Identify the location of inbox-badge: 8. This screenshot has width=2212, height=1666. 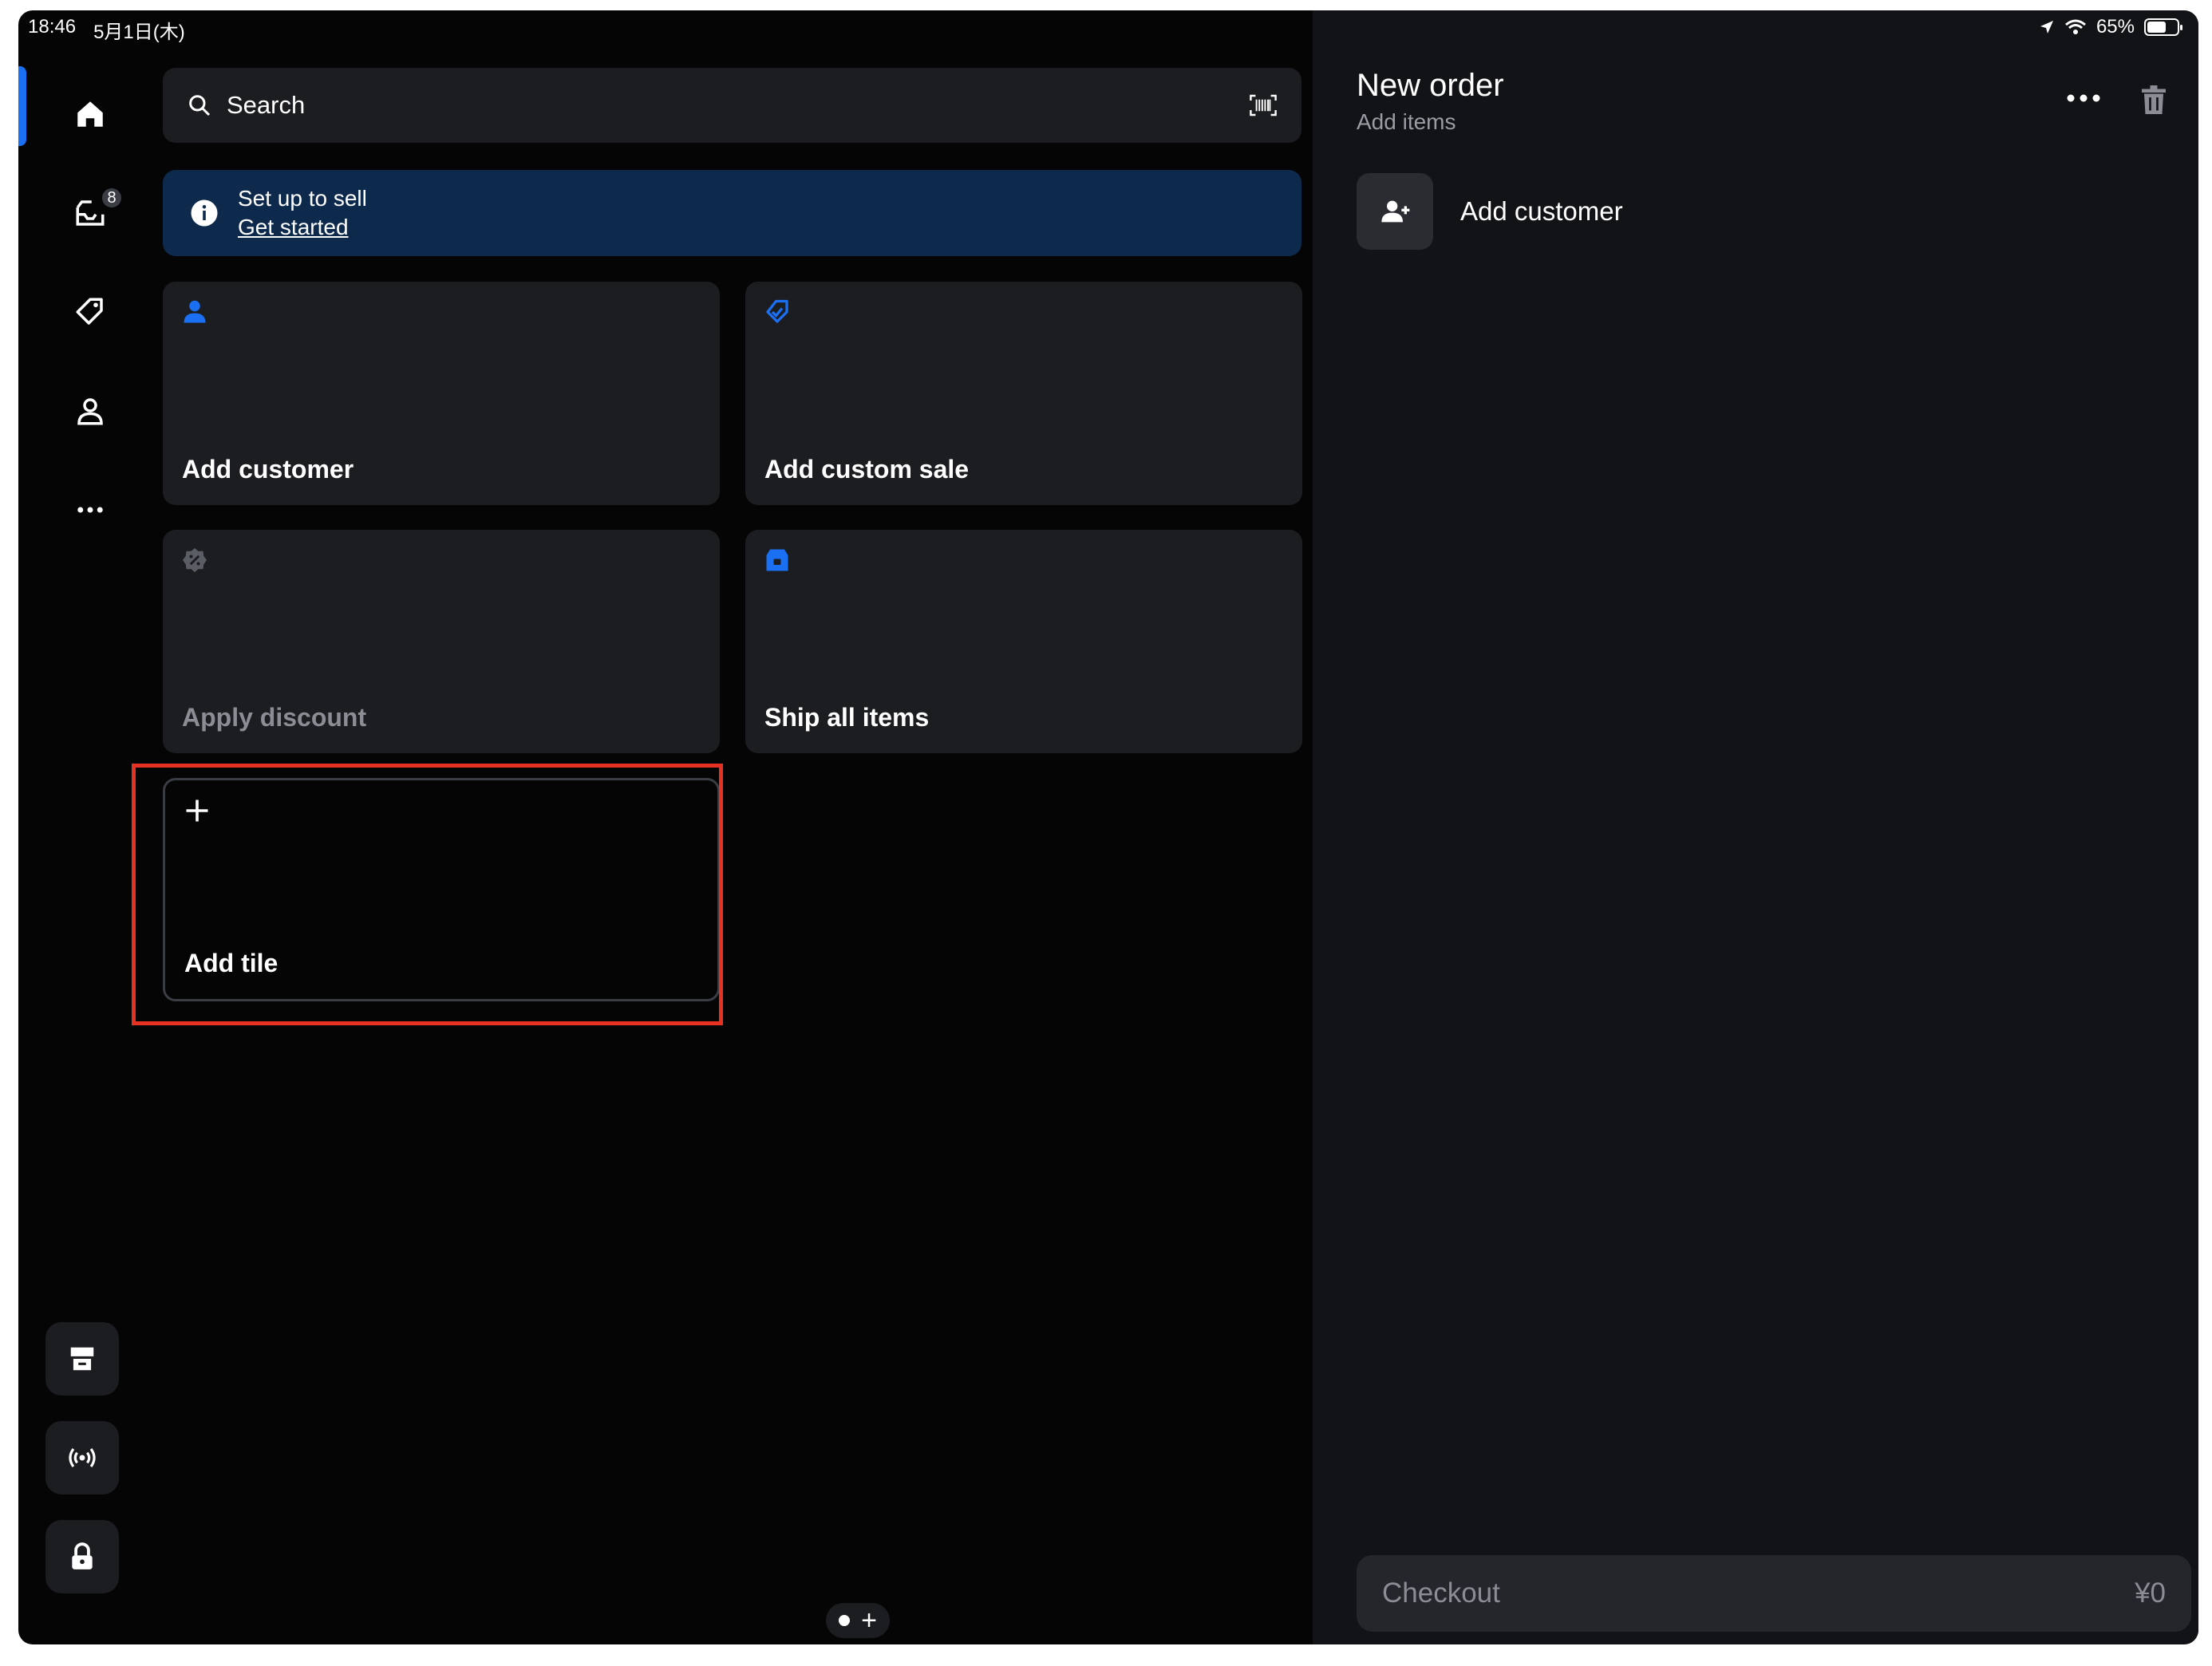
(112, 198).